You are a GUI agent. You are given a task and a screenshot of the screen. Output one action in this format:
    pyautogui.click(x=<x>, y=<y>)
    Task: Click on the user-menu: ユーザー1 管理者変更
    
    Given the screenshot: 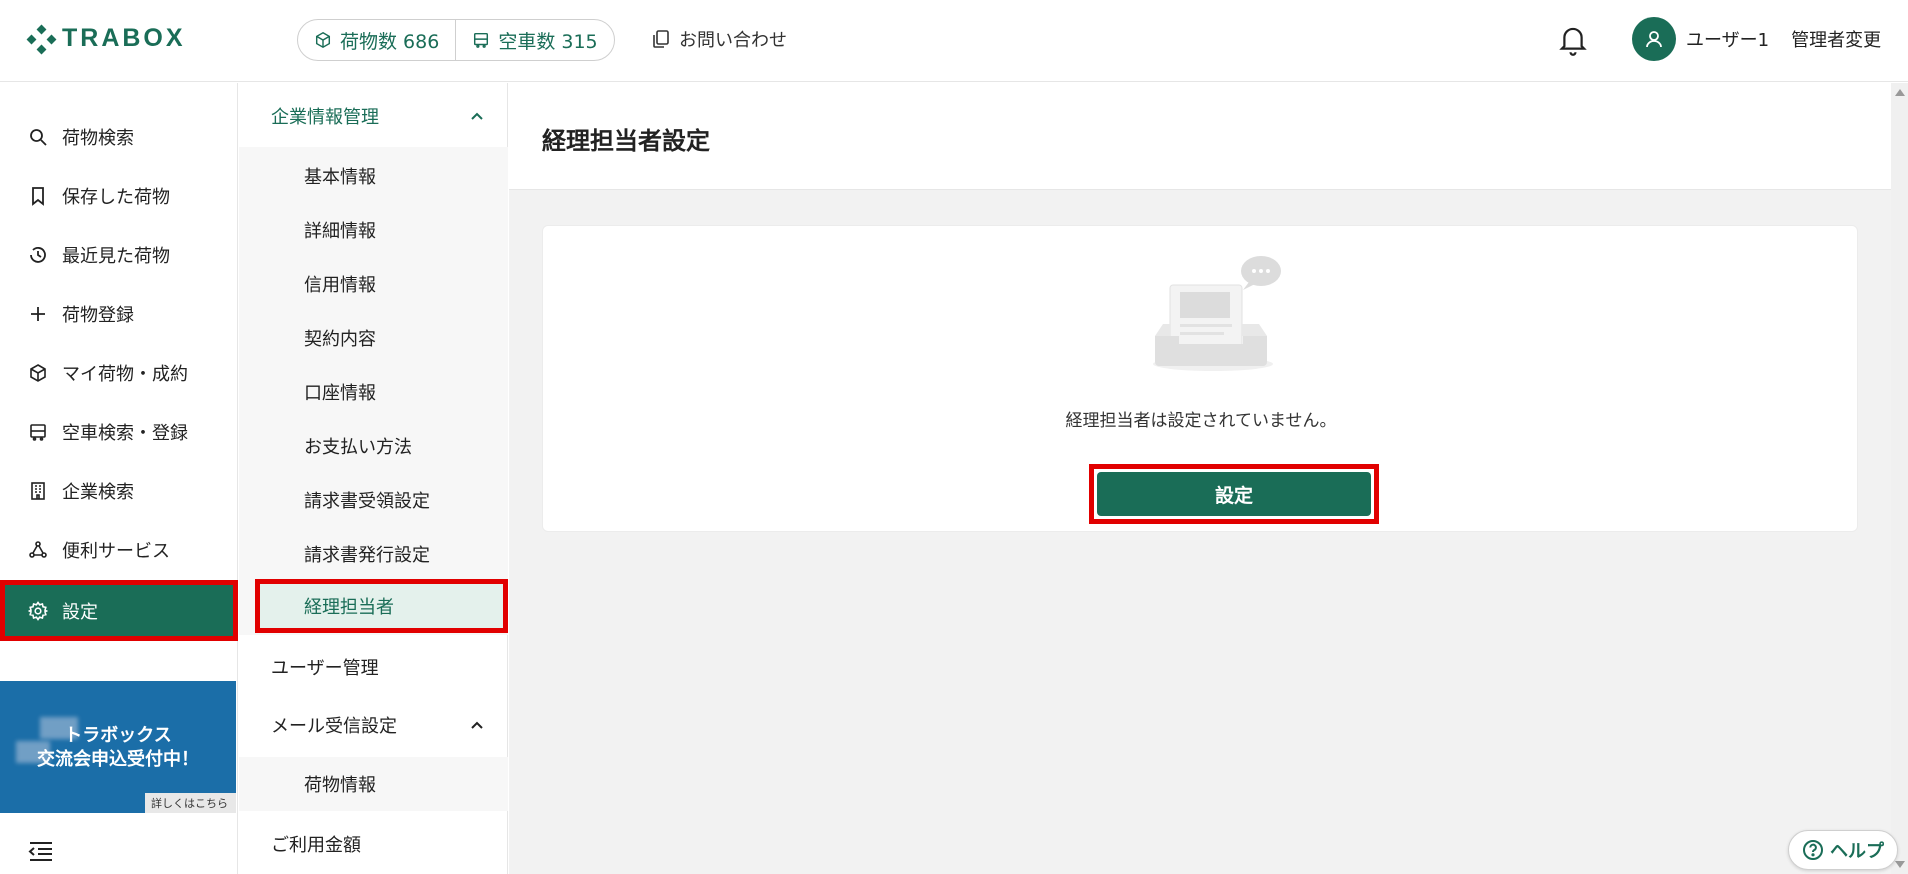 What is the action you would take?
    pyautogui.click(x=1756, y=39)
    